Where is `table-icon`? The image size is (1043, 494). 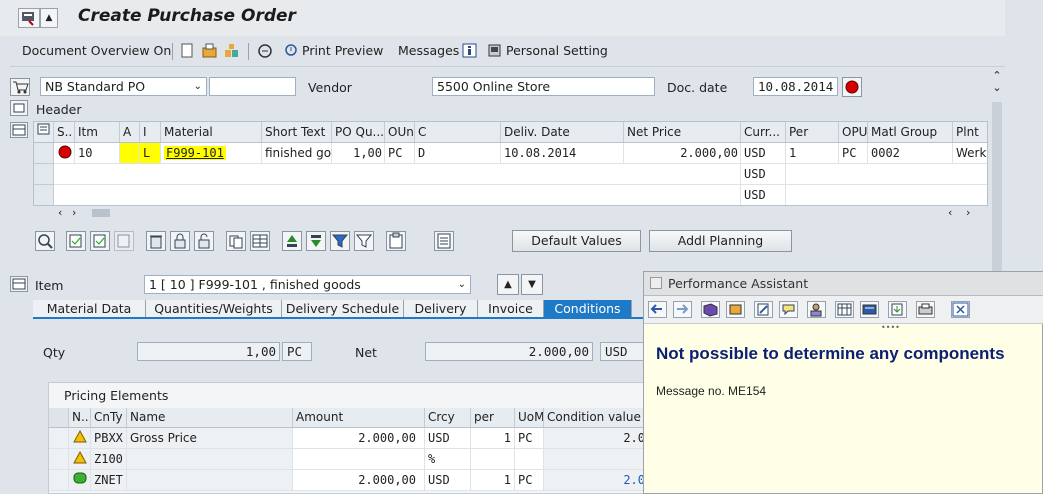 table-icon is located at coordinates (844, 309).